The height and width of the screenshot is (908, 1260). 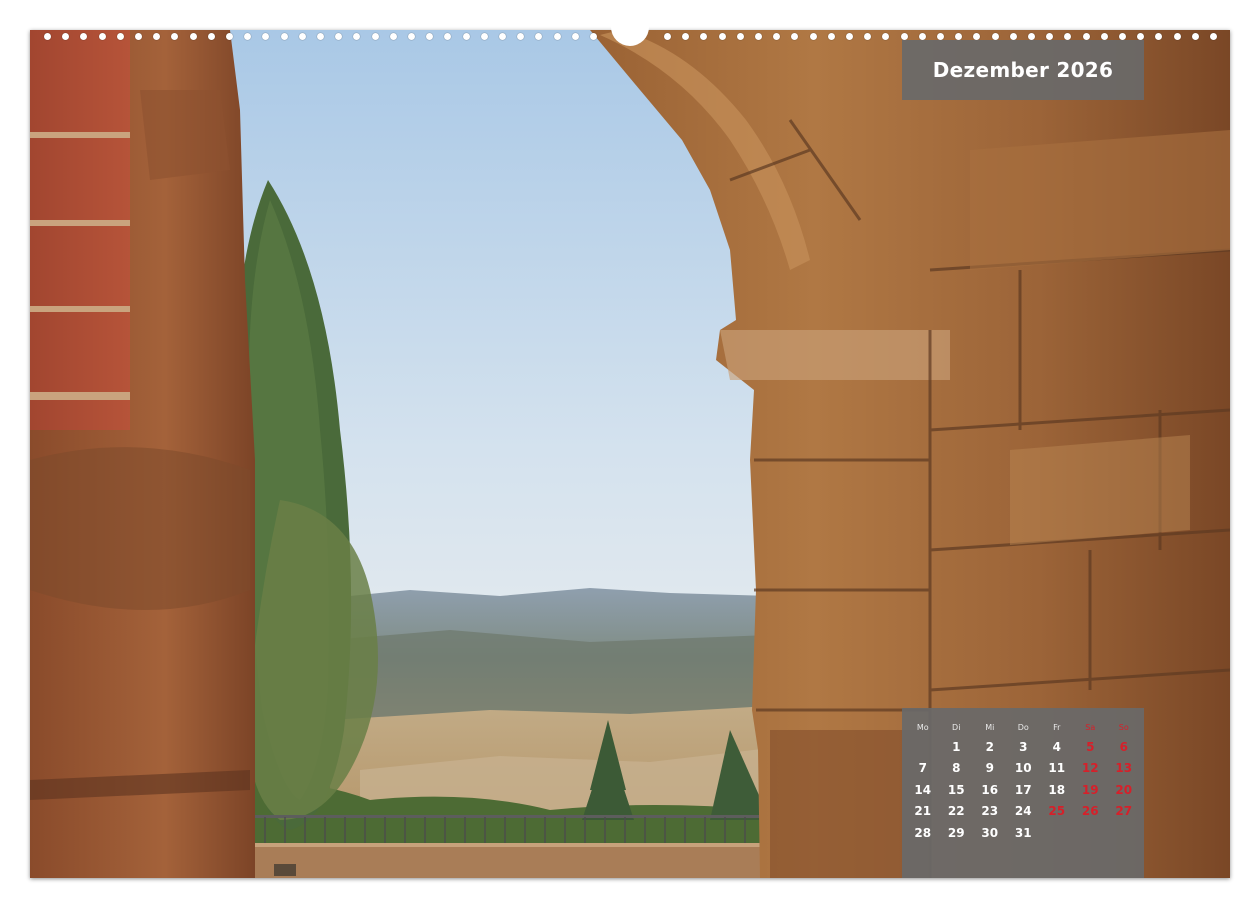 What do you see at coordinates (1056, 746) in the screenshot?
I see `day-cell: 4` at bounding box center [1056, 746].